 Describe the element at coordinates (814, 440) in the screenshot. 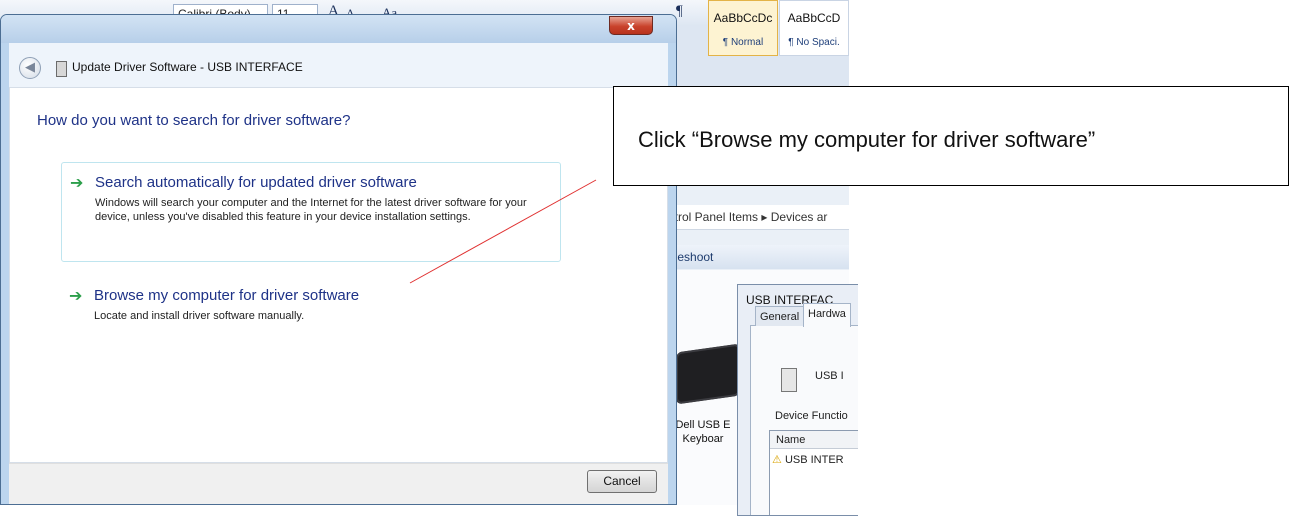

I see `list-header-name: Name` at that location.